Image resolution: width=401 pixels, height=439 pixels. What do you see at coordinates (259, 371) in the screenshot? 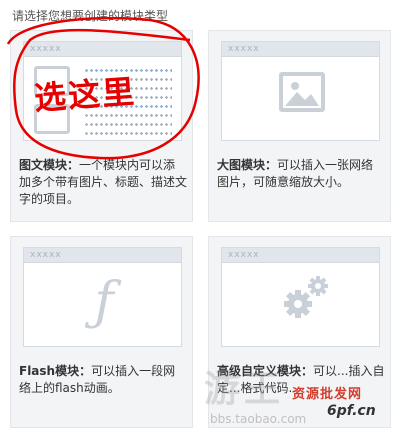
I see `card-title: 高级自定义模块` at bounding box center [259, 371].